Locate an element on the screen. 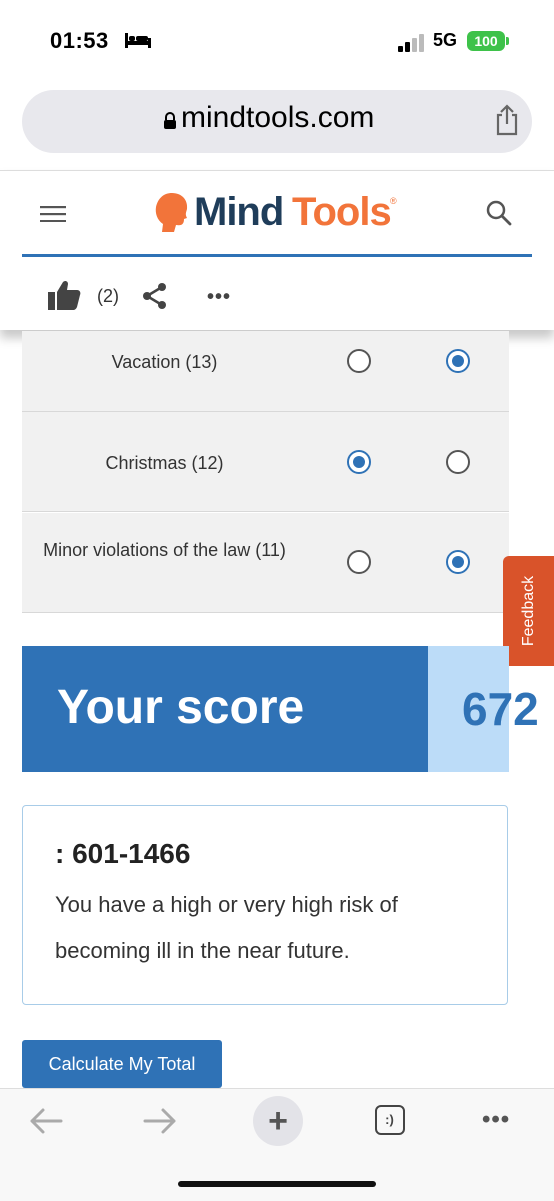  bed-icon is located at coordinates (138, 40).